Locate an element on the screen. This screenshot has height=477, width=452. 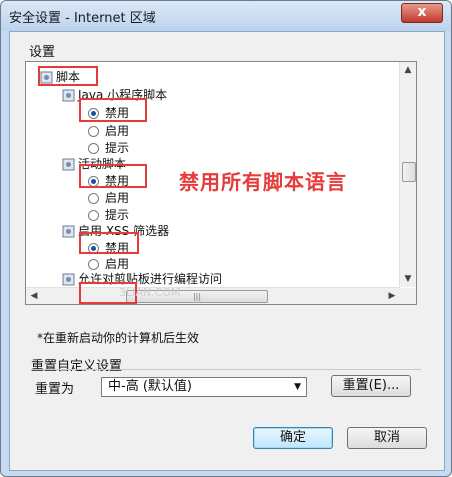
cancel-button: 取消 is located at coordinates (387, 438).